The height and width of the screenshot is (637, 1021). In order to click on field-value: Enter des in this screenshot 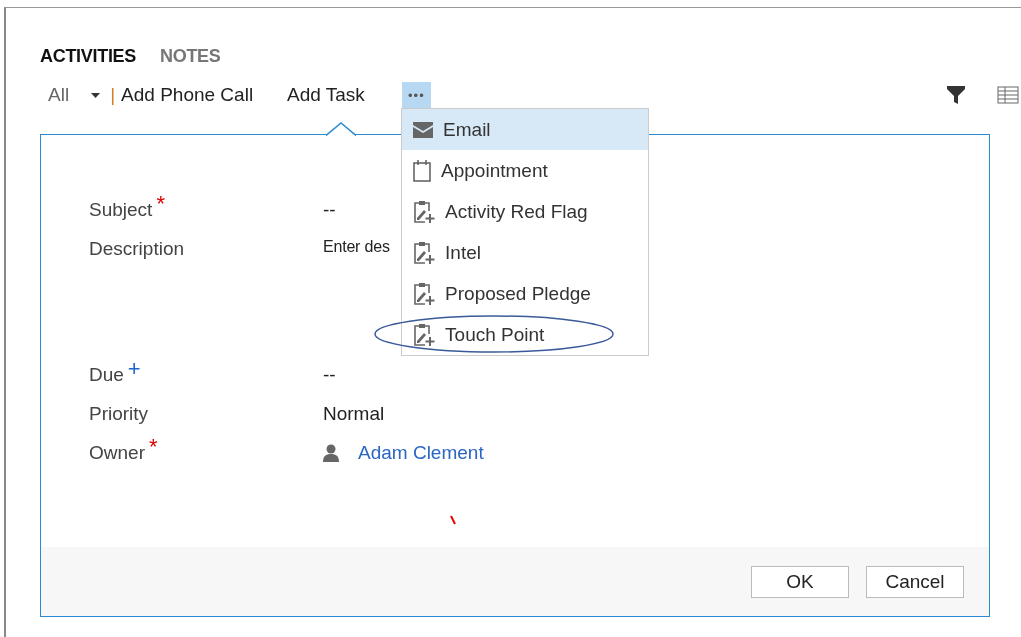, I will do `click(356, 247)`.